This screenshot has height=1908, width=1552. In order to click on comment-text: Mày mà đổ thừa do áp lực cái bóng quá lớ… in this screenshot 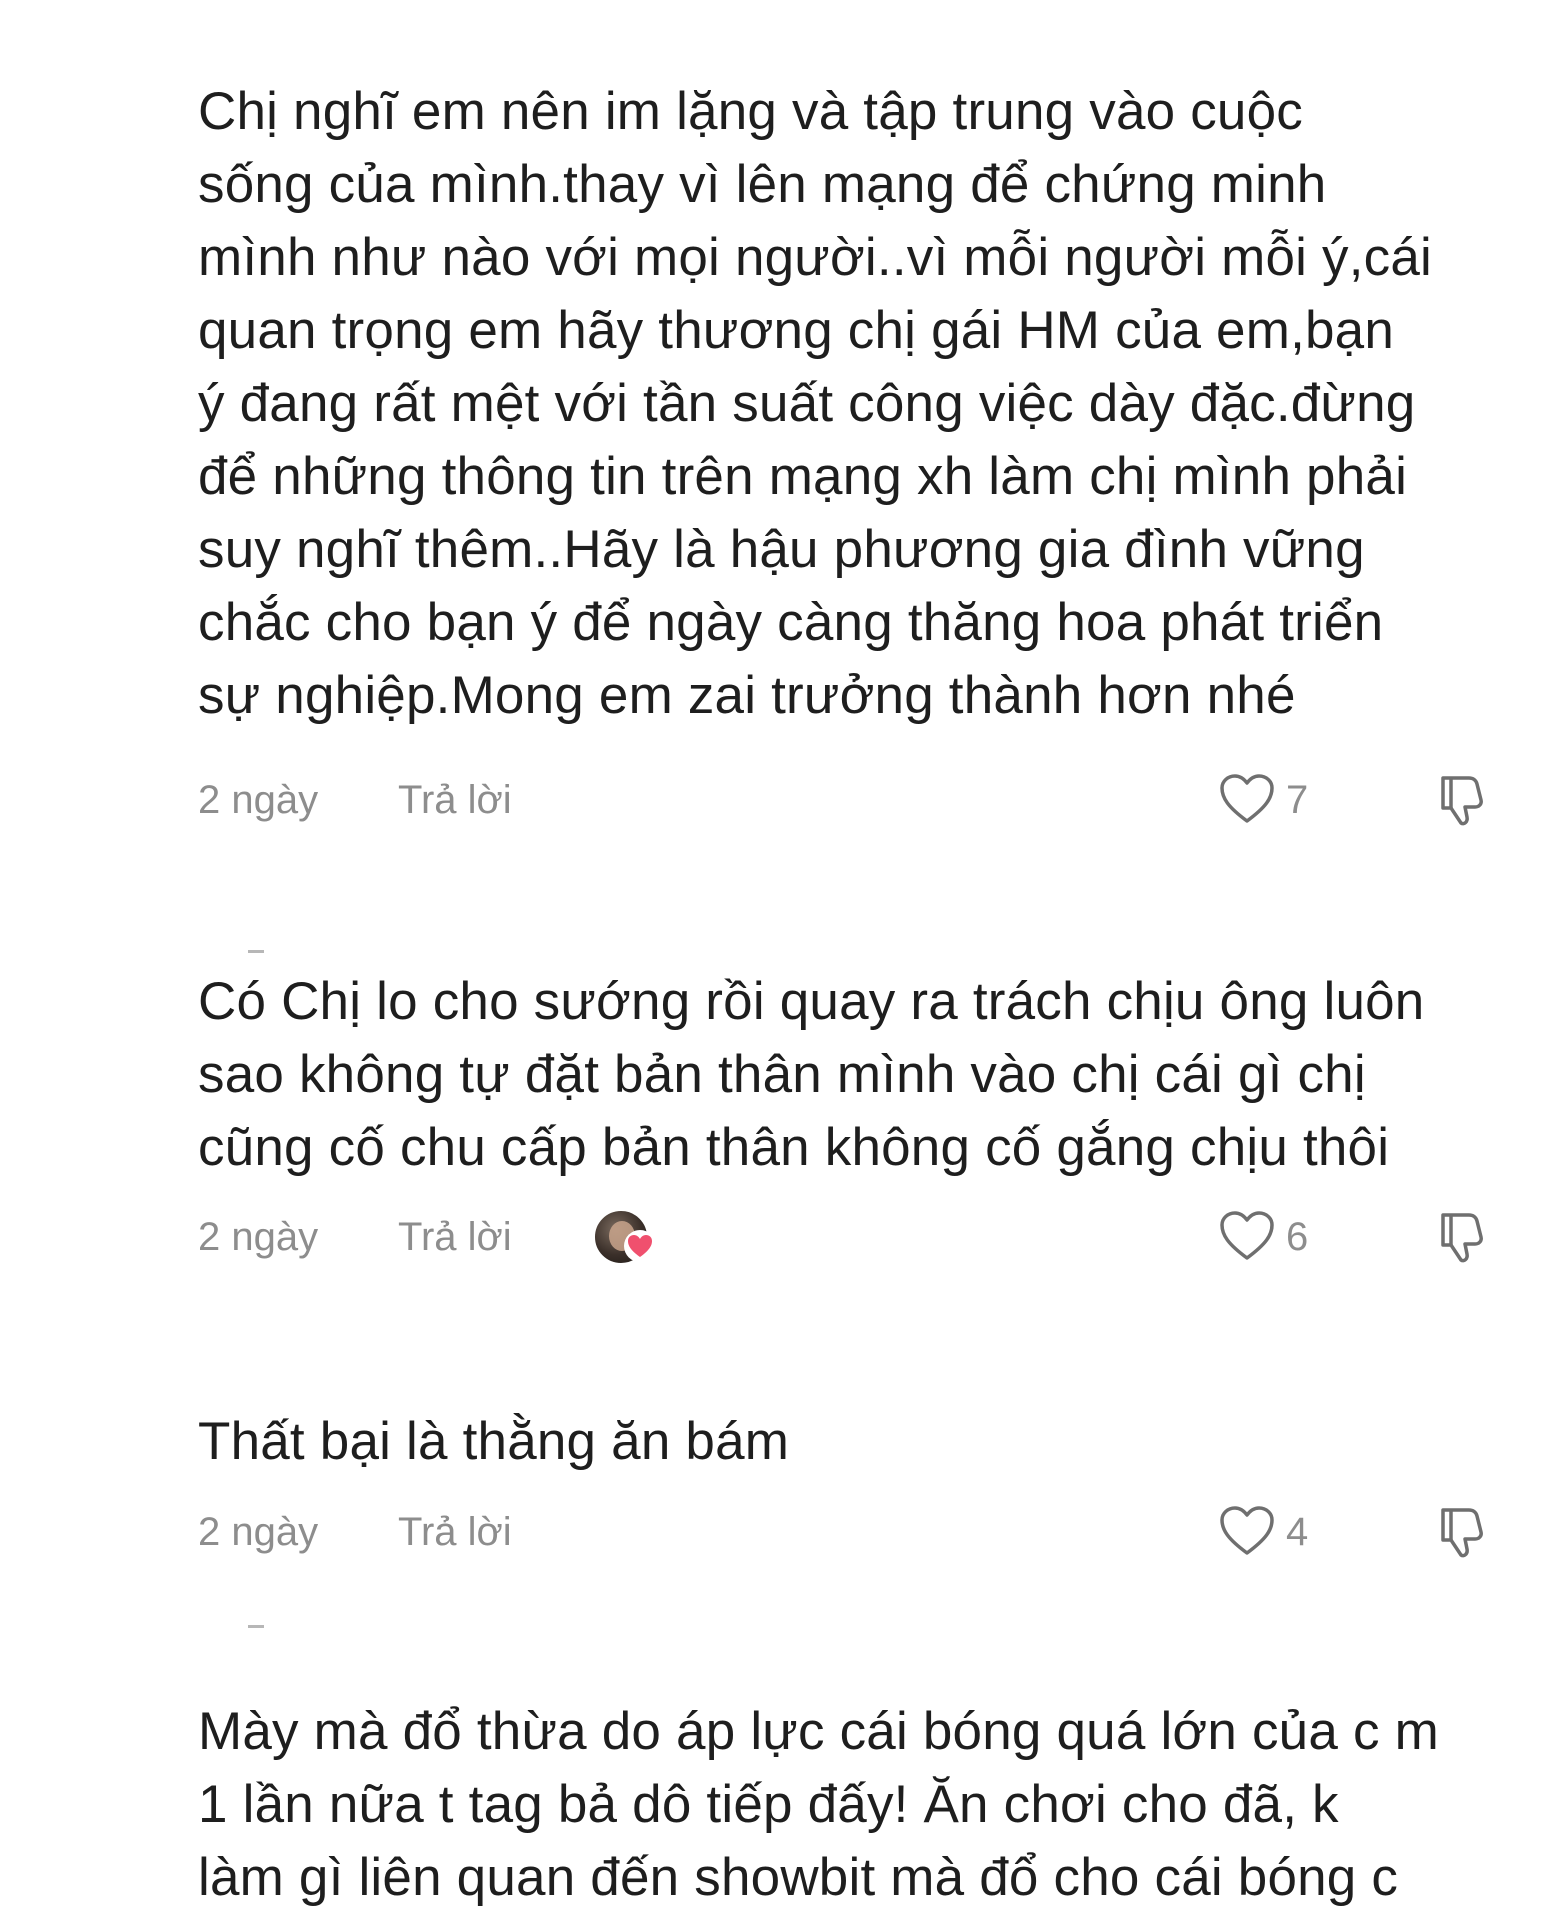, I will do `click(858, 1801)`.